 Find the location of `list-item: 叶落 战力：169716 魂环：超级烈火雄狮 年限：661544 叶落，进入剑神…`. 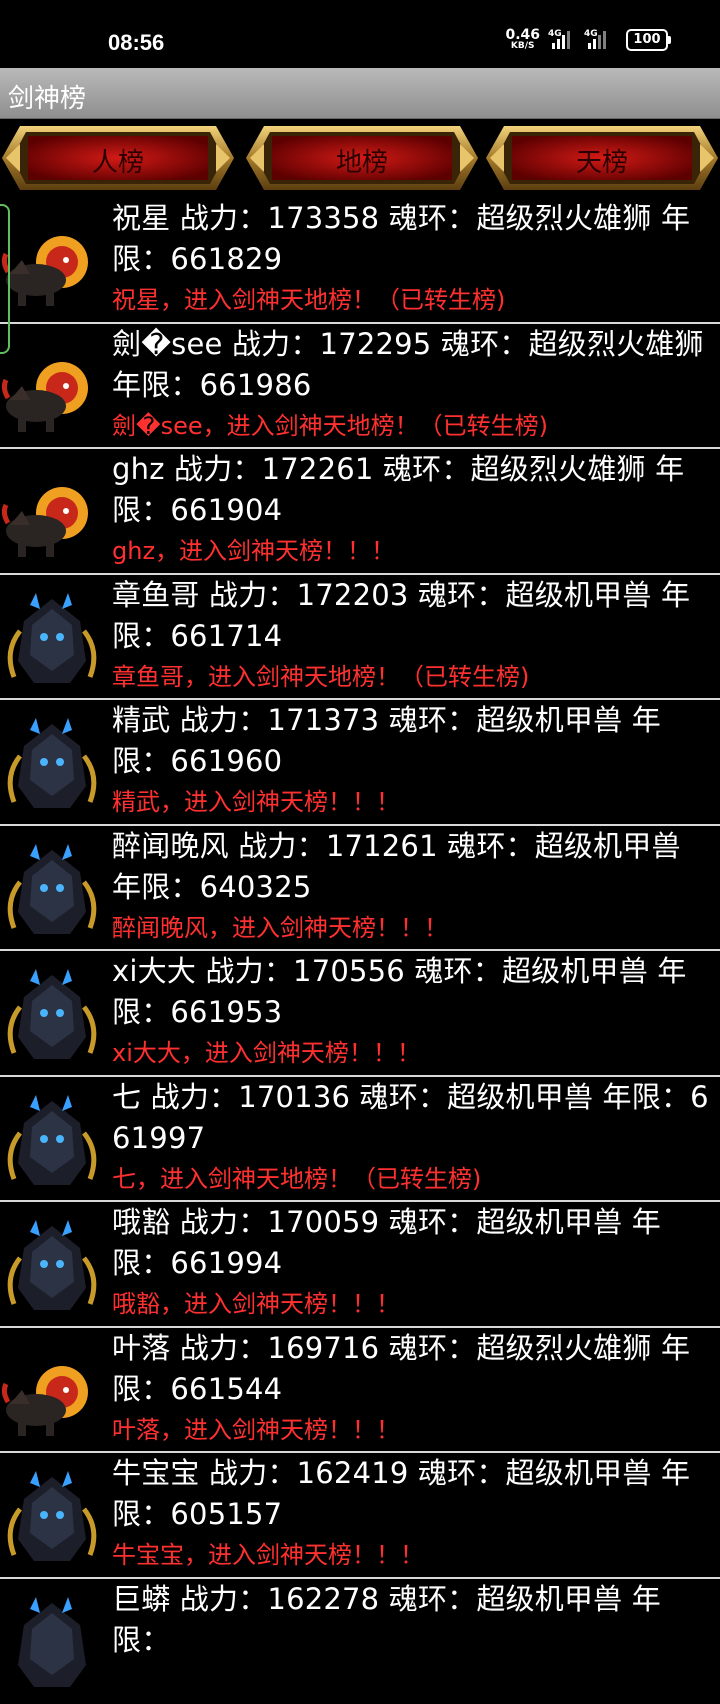

list-item: 叶落 战力：169716 魂环：超级烈火雄狮 年限：661544 叶落，进入剑神… is located at coordinates (360, 1391).